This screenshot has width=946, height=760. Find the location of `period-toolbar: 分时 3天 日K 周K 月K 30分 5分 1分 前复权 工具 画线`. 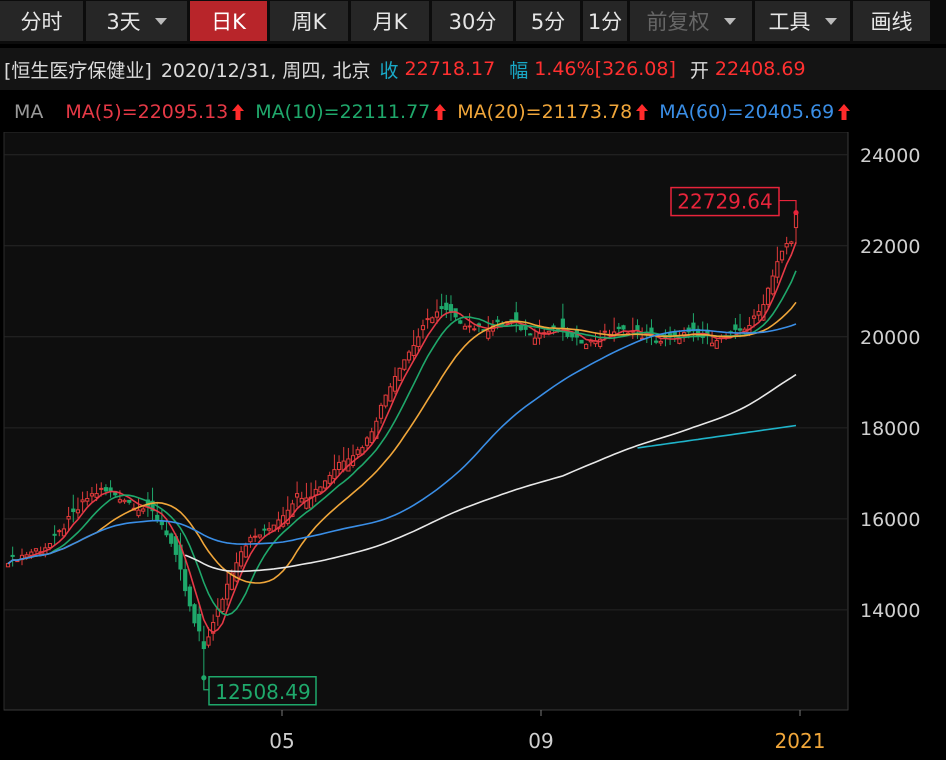

period-toolbar: 分时 3天 日K 周K 月K 30分 5分 1分 前复权 工具 画线 is located at coordinates (473, 22).